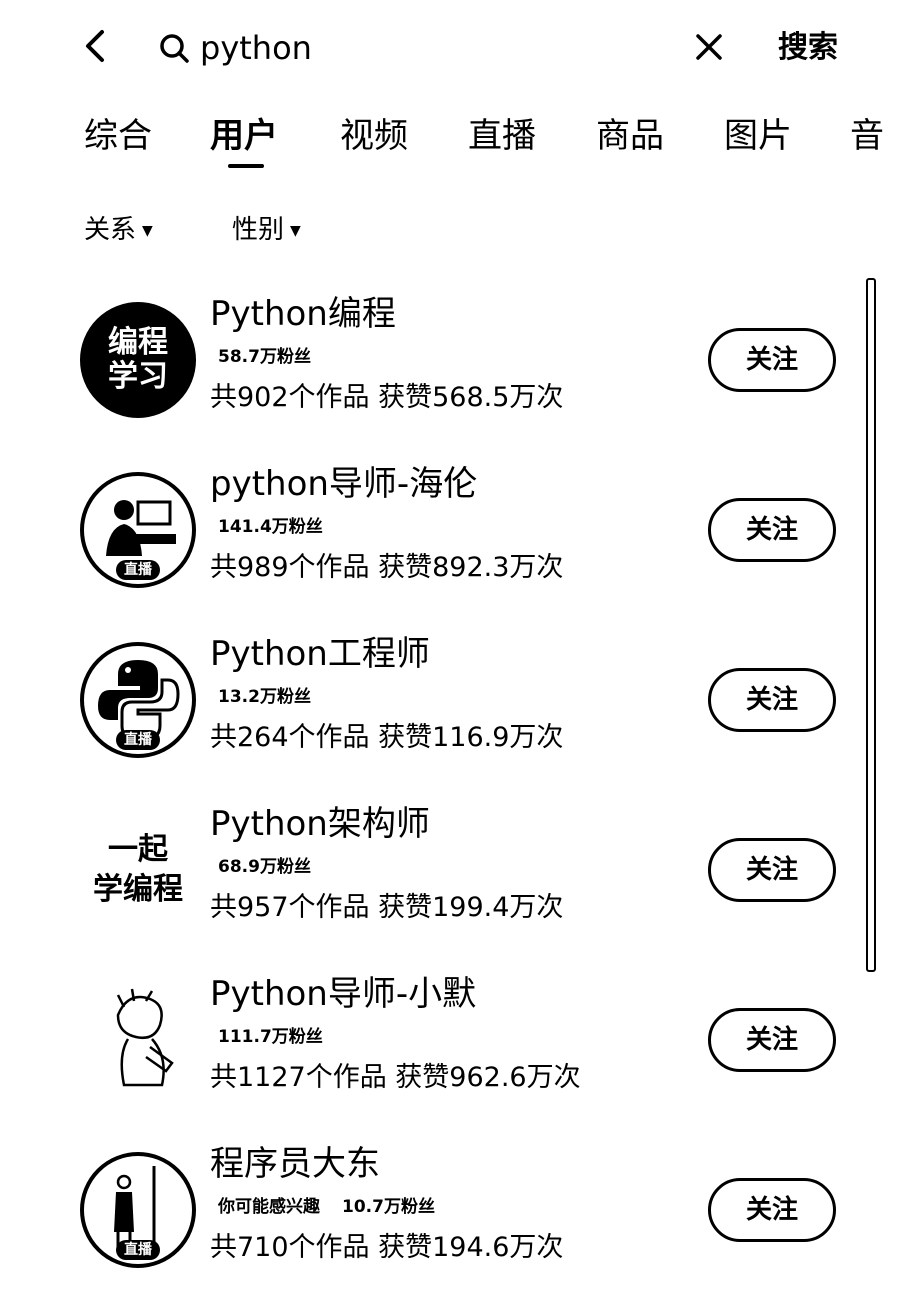 The height and width of the screenshot is (1300, 902). I want to click on fans-count: 141.4万粉丝, so click(270, 527).